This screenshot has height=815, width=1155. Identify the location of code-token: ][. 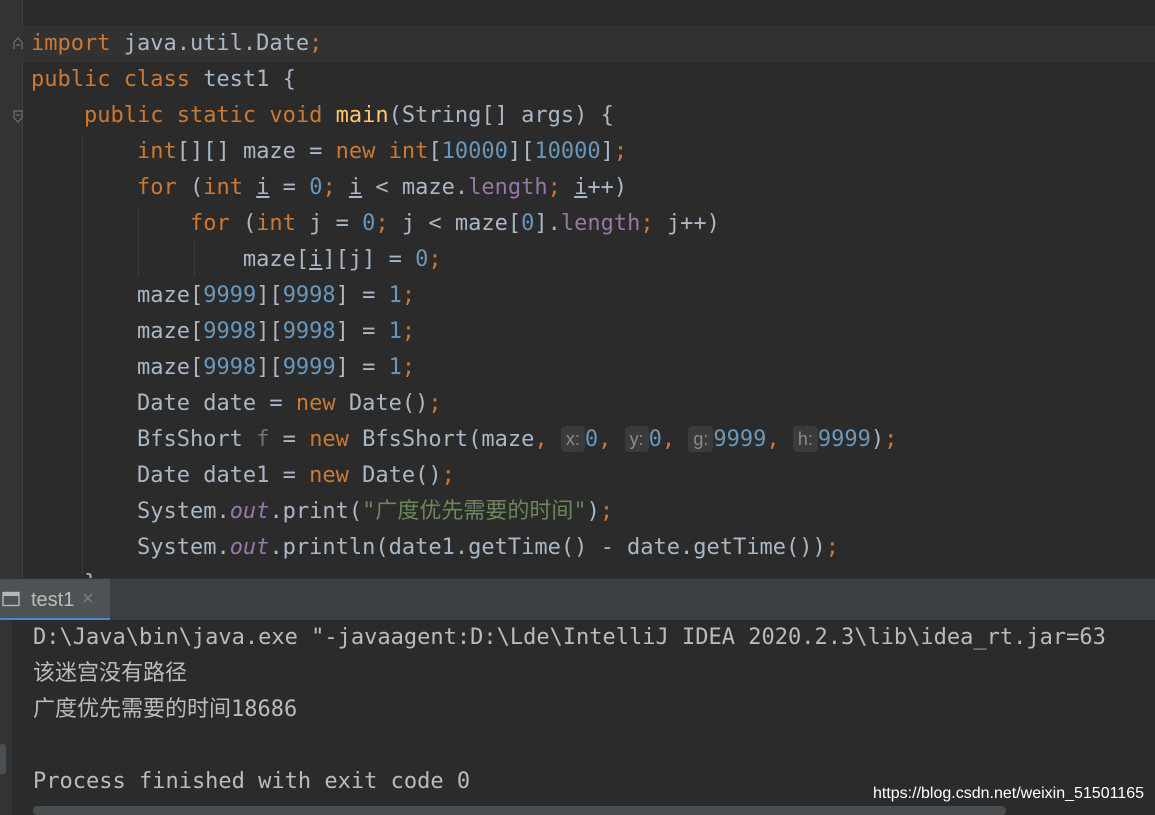
(269, 367).